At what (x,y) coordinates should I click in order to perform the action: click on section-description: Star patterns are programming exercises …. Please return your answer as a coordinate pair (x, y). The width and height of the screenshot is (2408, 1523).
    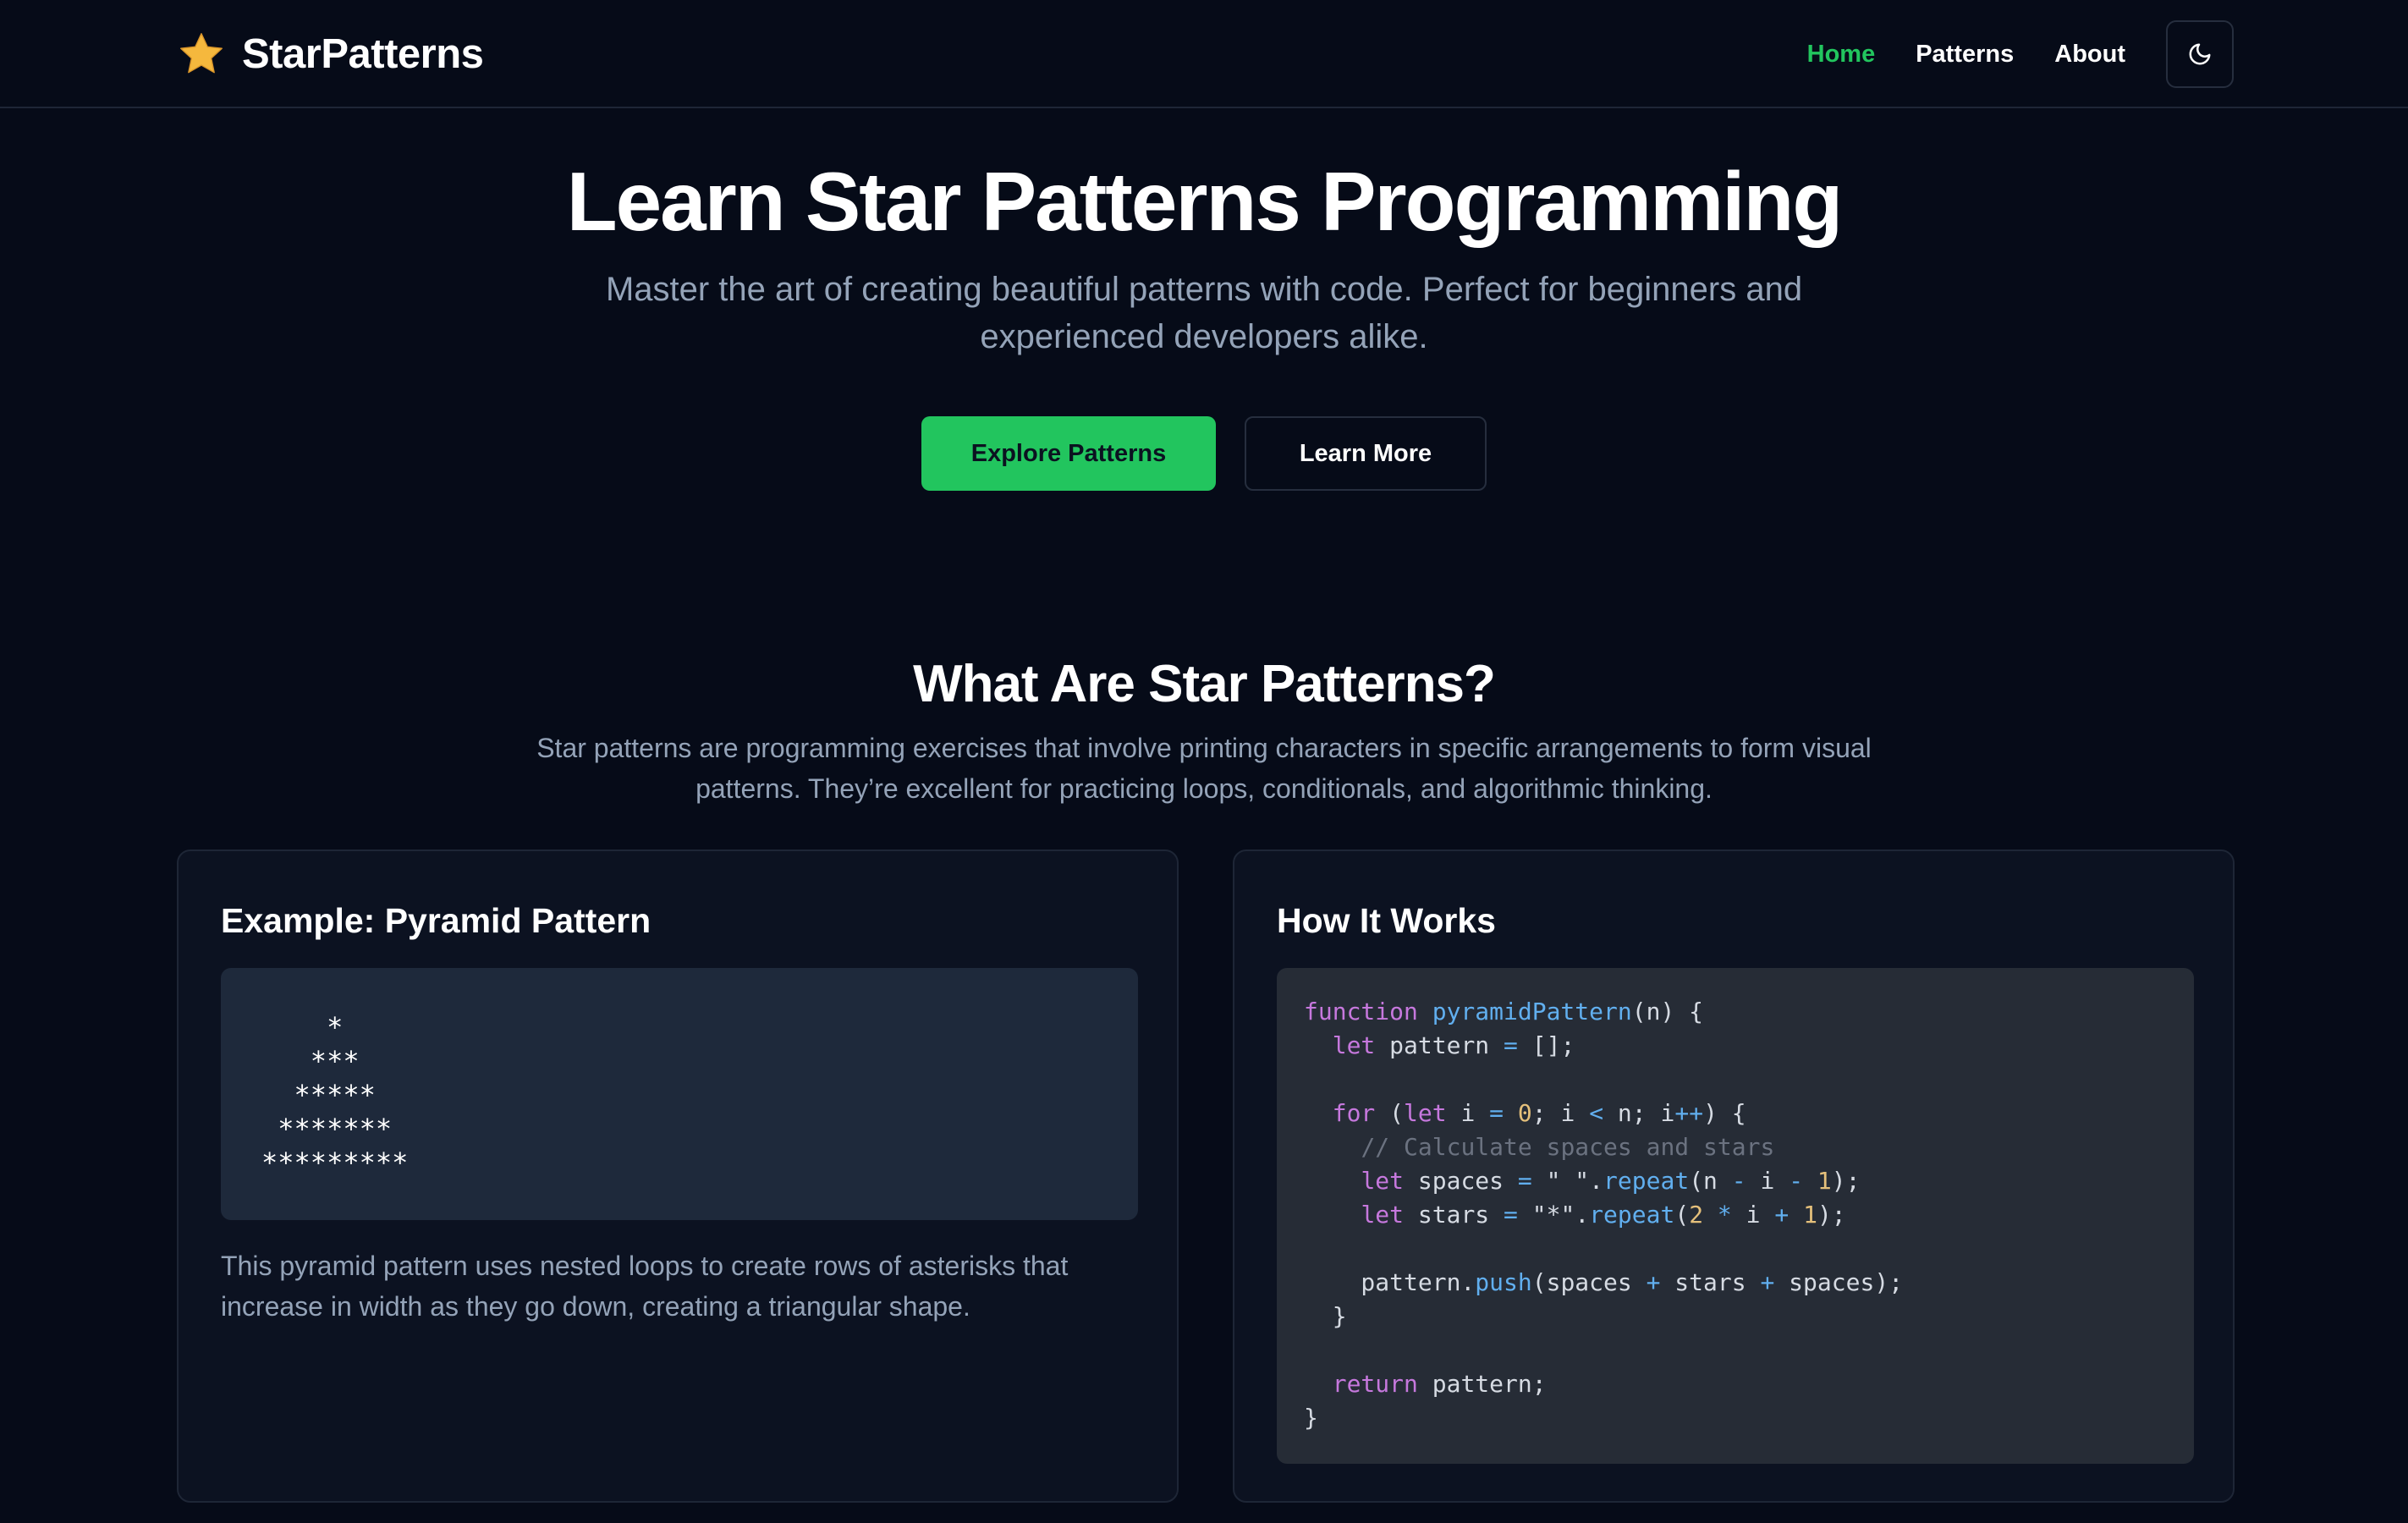
    Looking at the image, I should click on (1204, 769).